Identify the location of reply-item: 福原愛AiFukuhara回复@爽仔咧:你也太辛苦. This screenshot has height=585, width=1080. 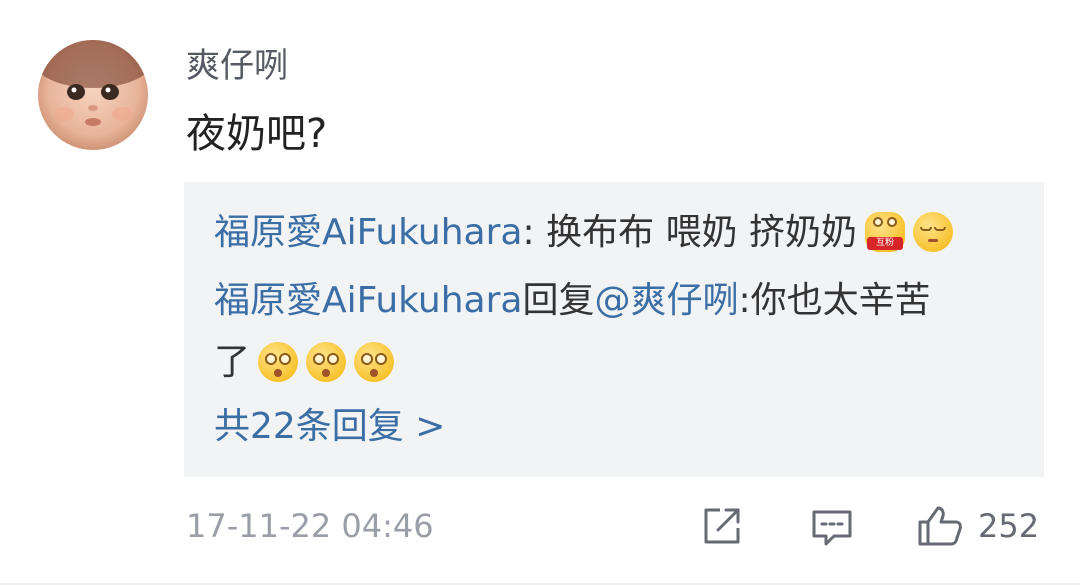
(609, 301).